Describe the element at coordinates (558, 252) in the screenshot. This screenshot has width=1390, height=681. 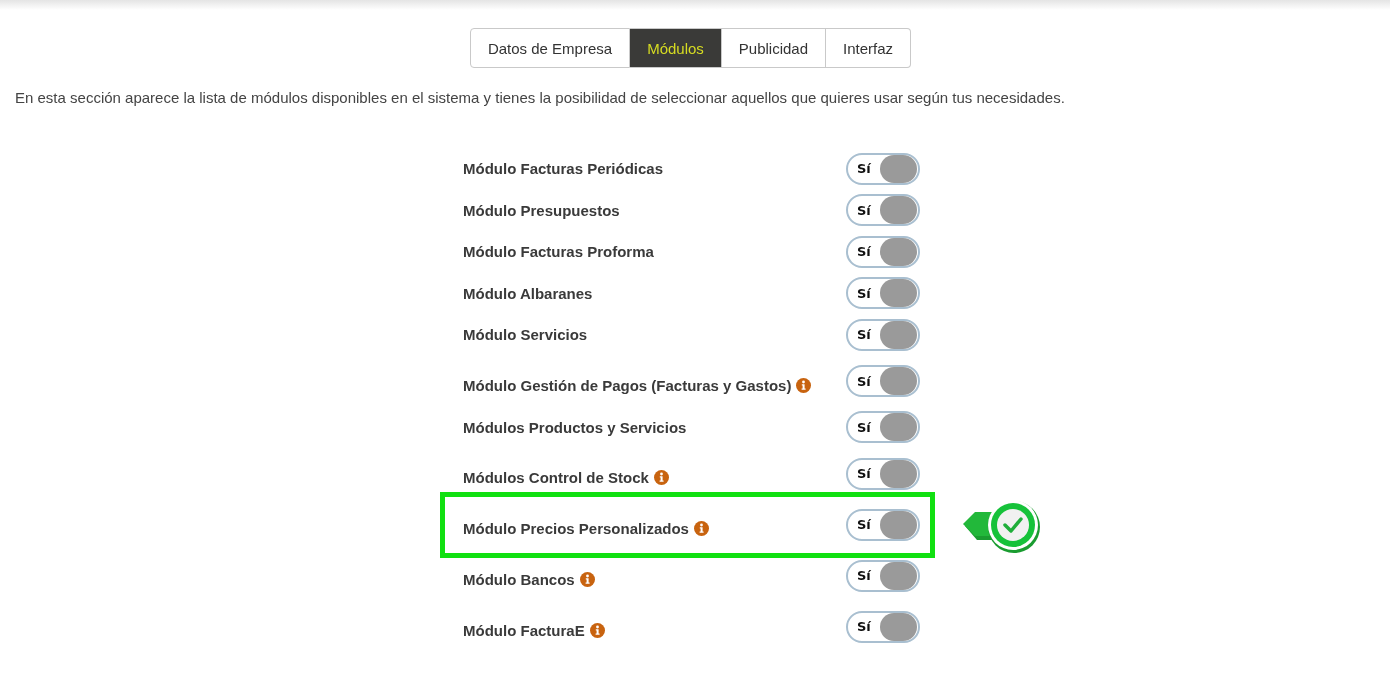
I see `module-label: Módulo Facturas Proforma` at that location.